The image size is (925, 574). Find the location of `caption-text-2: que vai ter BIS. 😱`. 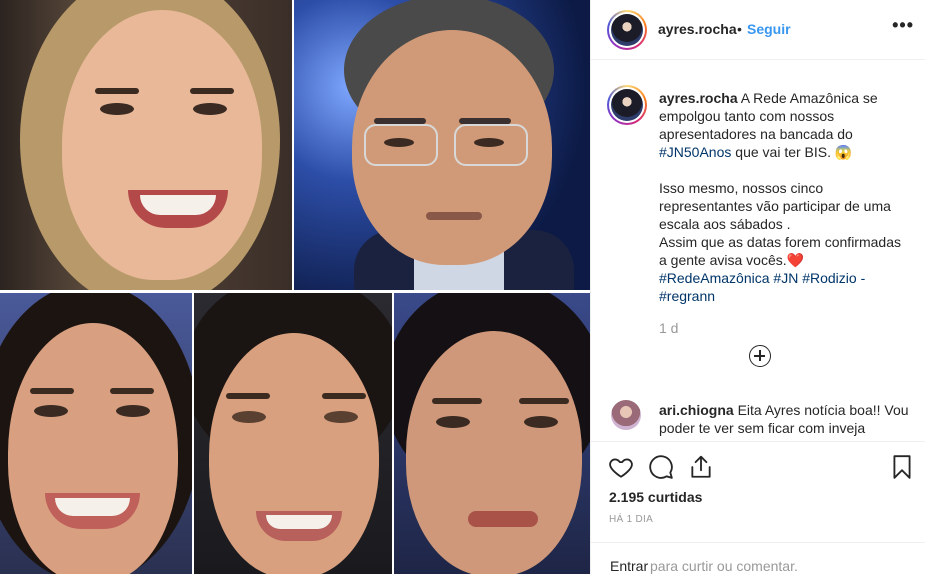

caption-text-2: que vai ter BIS. 😱 is located at coordinates (792, 152).